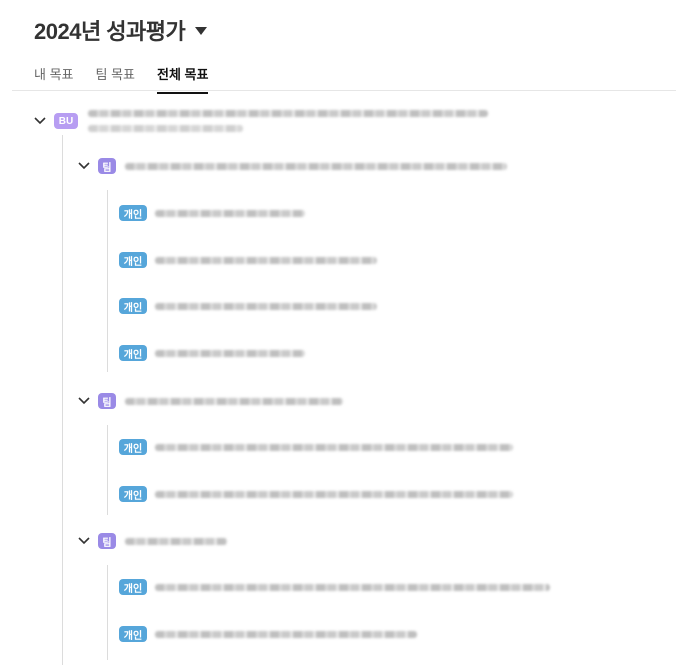 This screenshot has height=665, width=676. What do you see at coordinates (288, 121) in the screenshot?
I see `bu-goal-title` at bounding box center [288, 121].